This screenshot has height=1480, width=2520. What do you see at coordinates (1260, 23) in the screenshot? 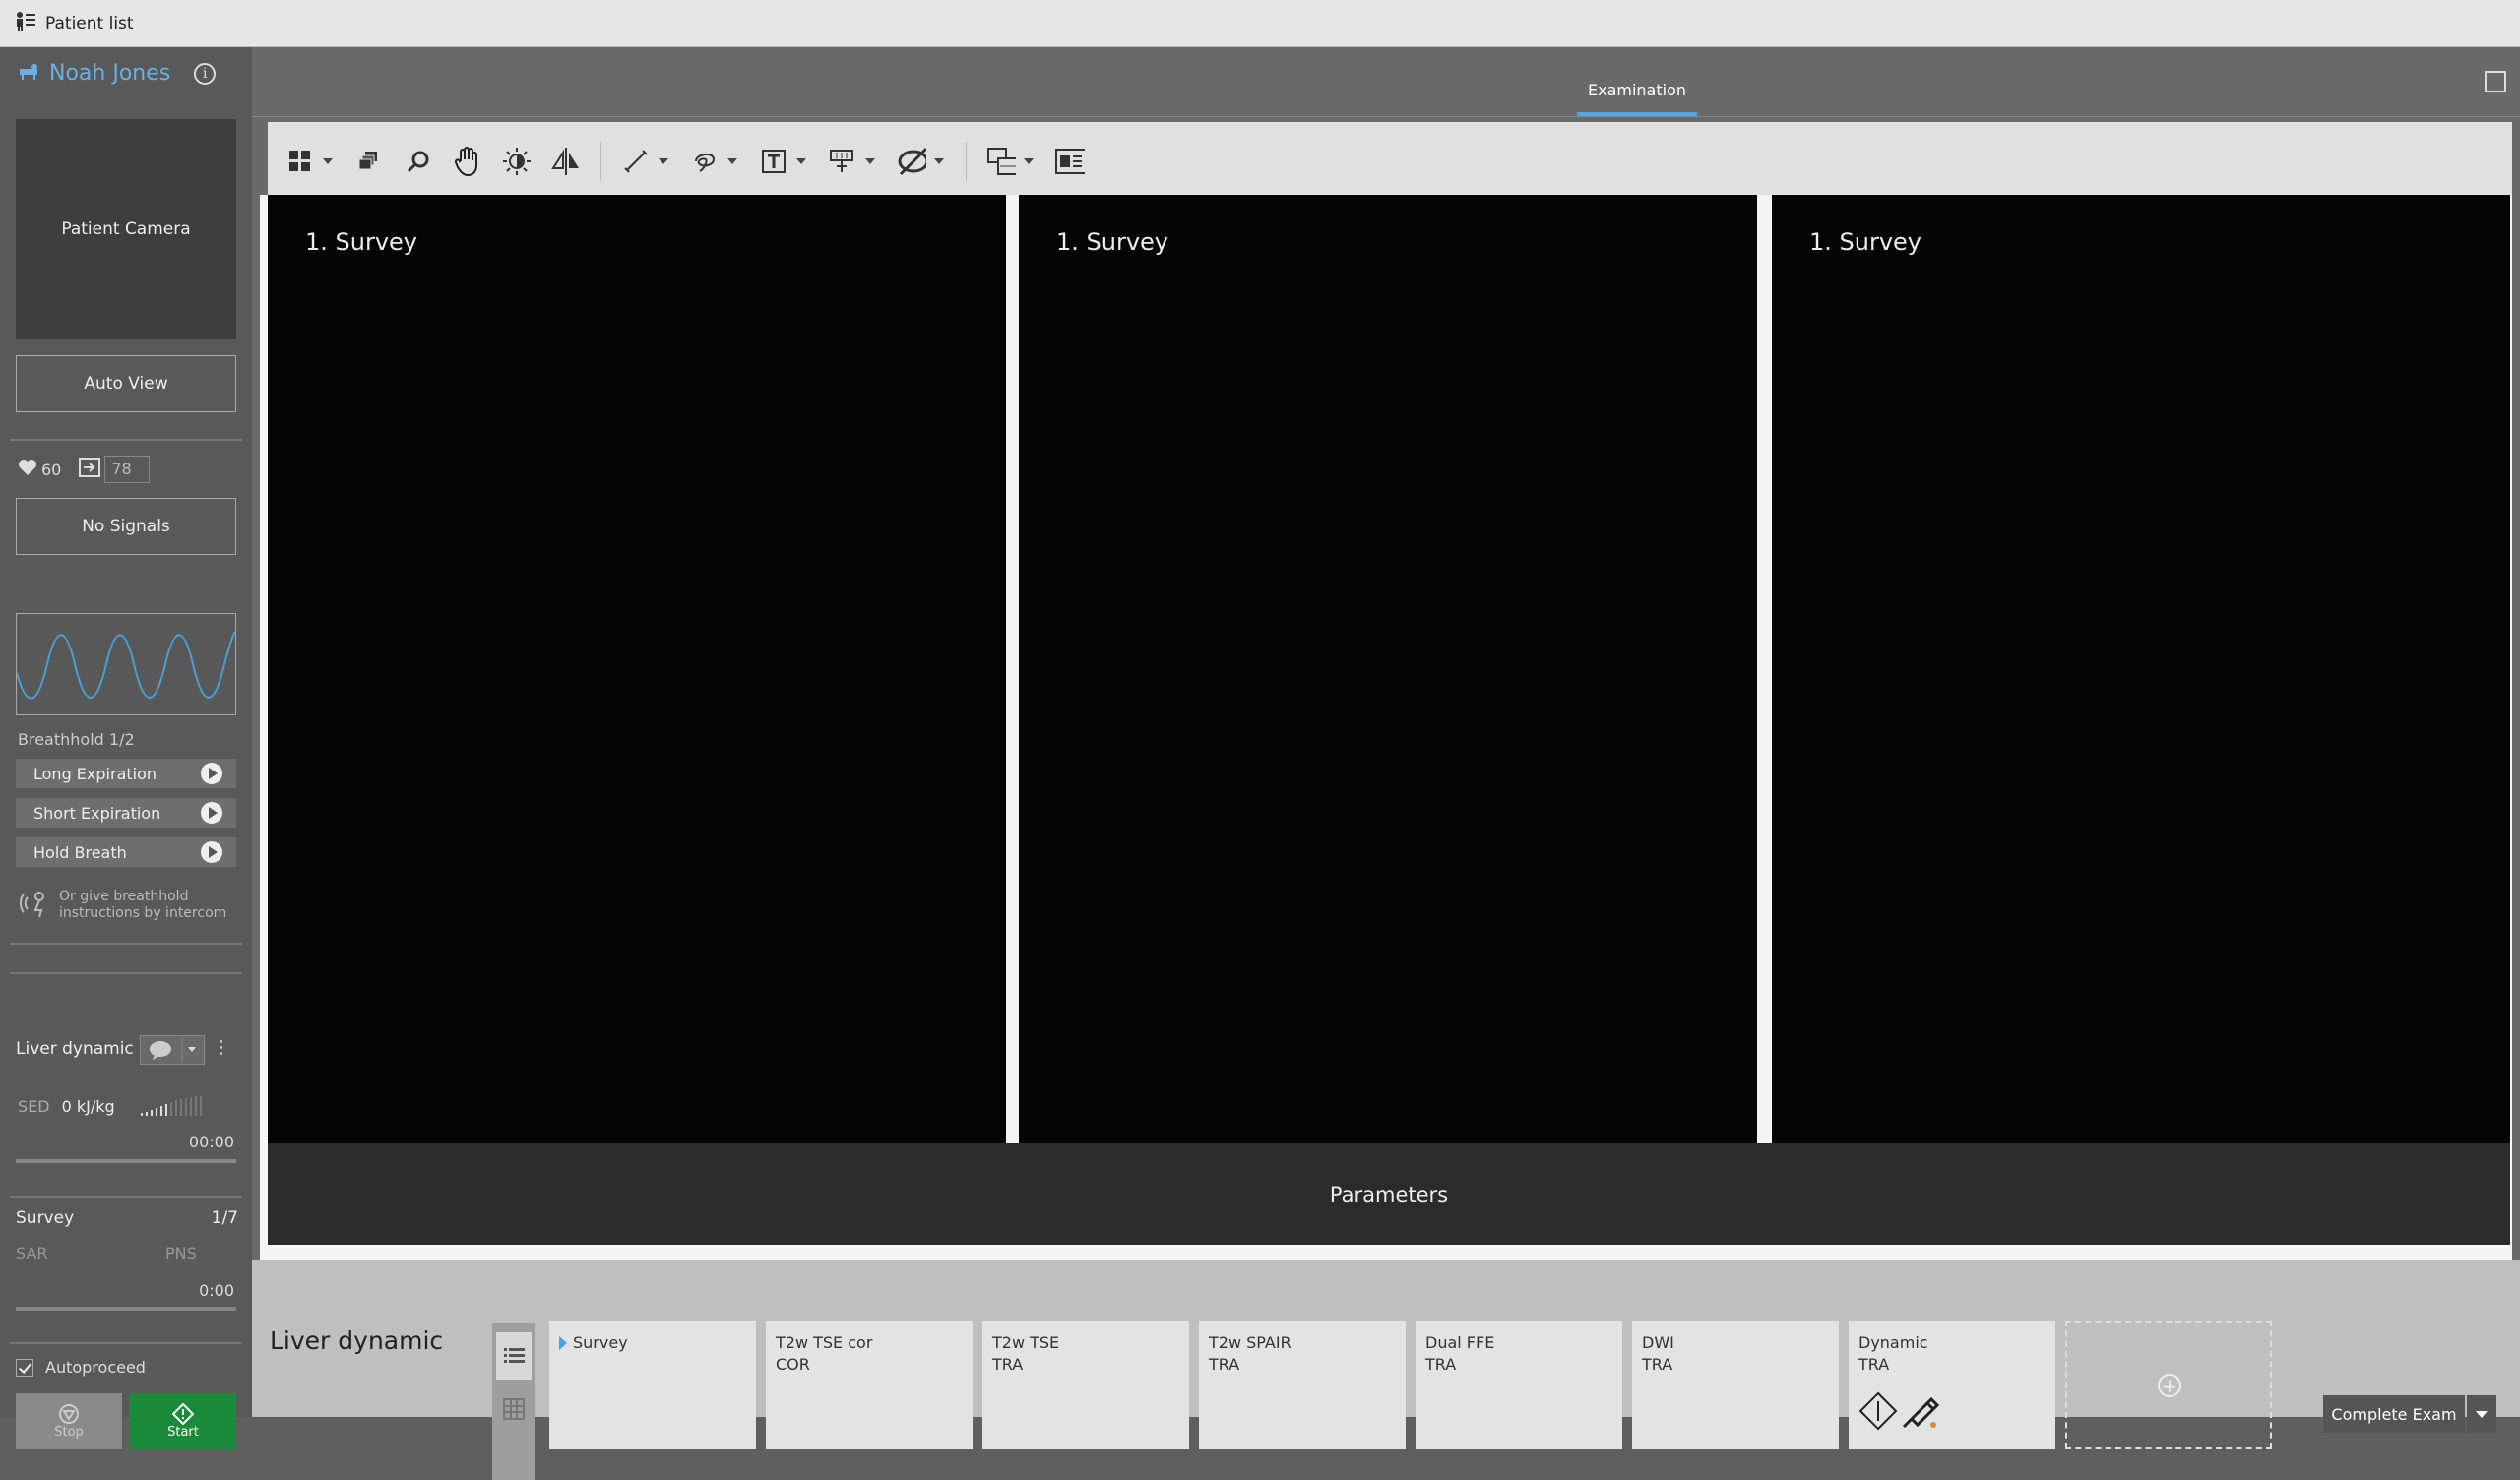
I see `top-bar: Patient list` at bounding box center [1260, 23].